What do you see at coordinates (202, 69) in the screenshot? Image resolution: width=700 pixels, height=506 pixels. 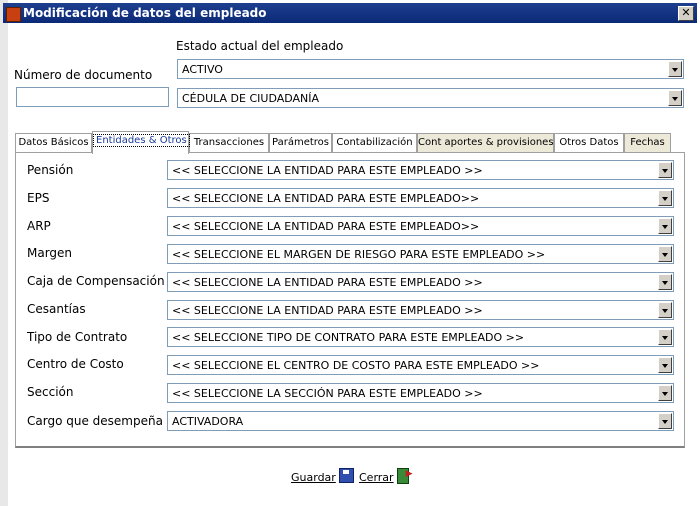 I see `estado-select-value: ACTIVO` at bounding box center [202, 69].